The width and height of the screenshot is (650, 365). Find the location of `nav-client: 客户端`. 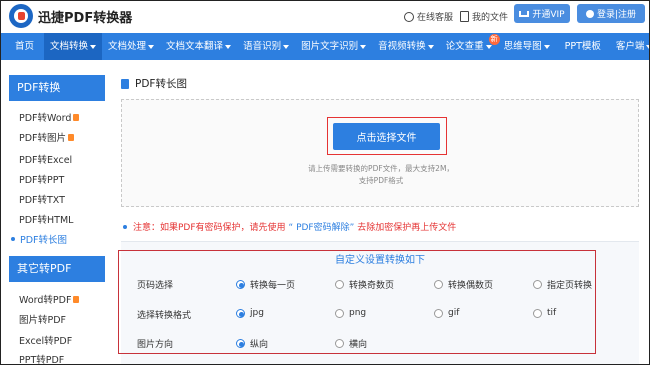

nav-client: 客户端 is located at coordinates (629, 46).